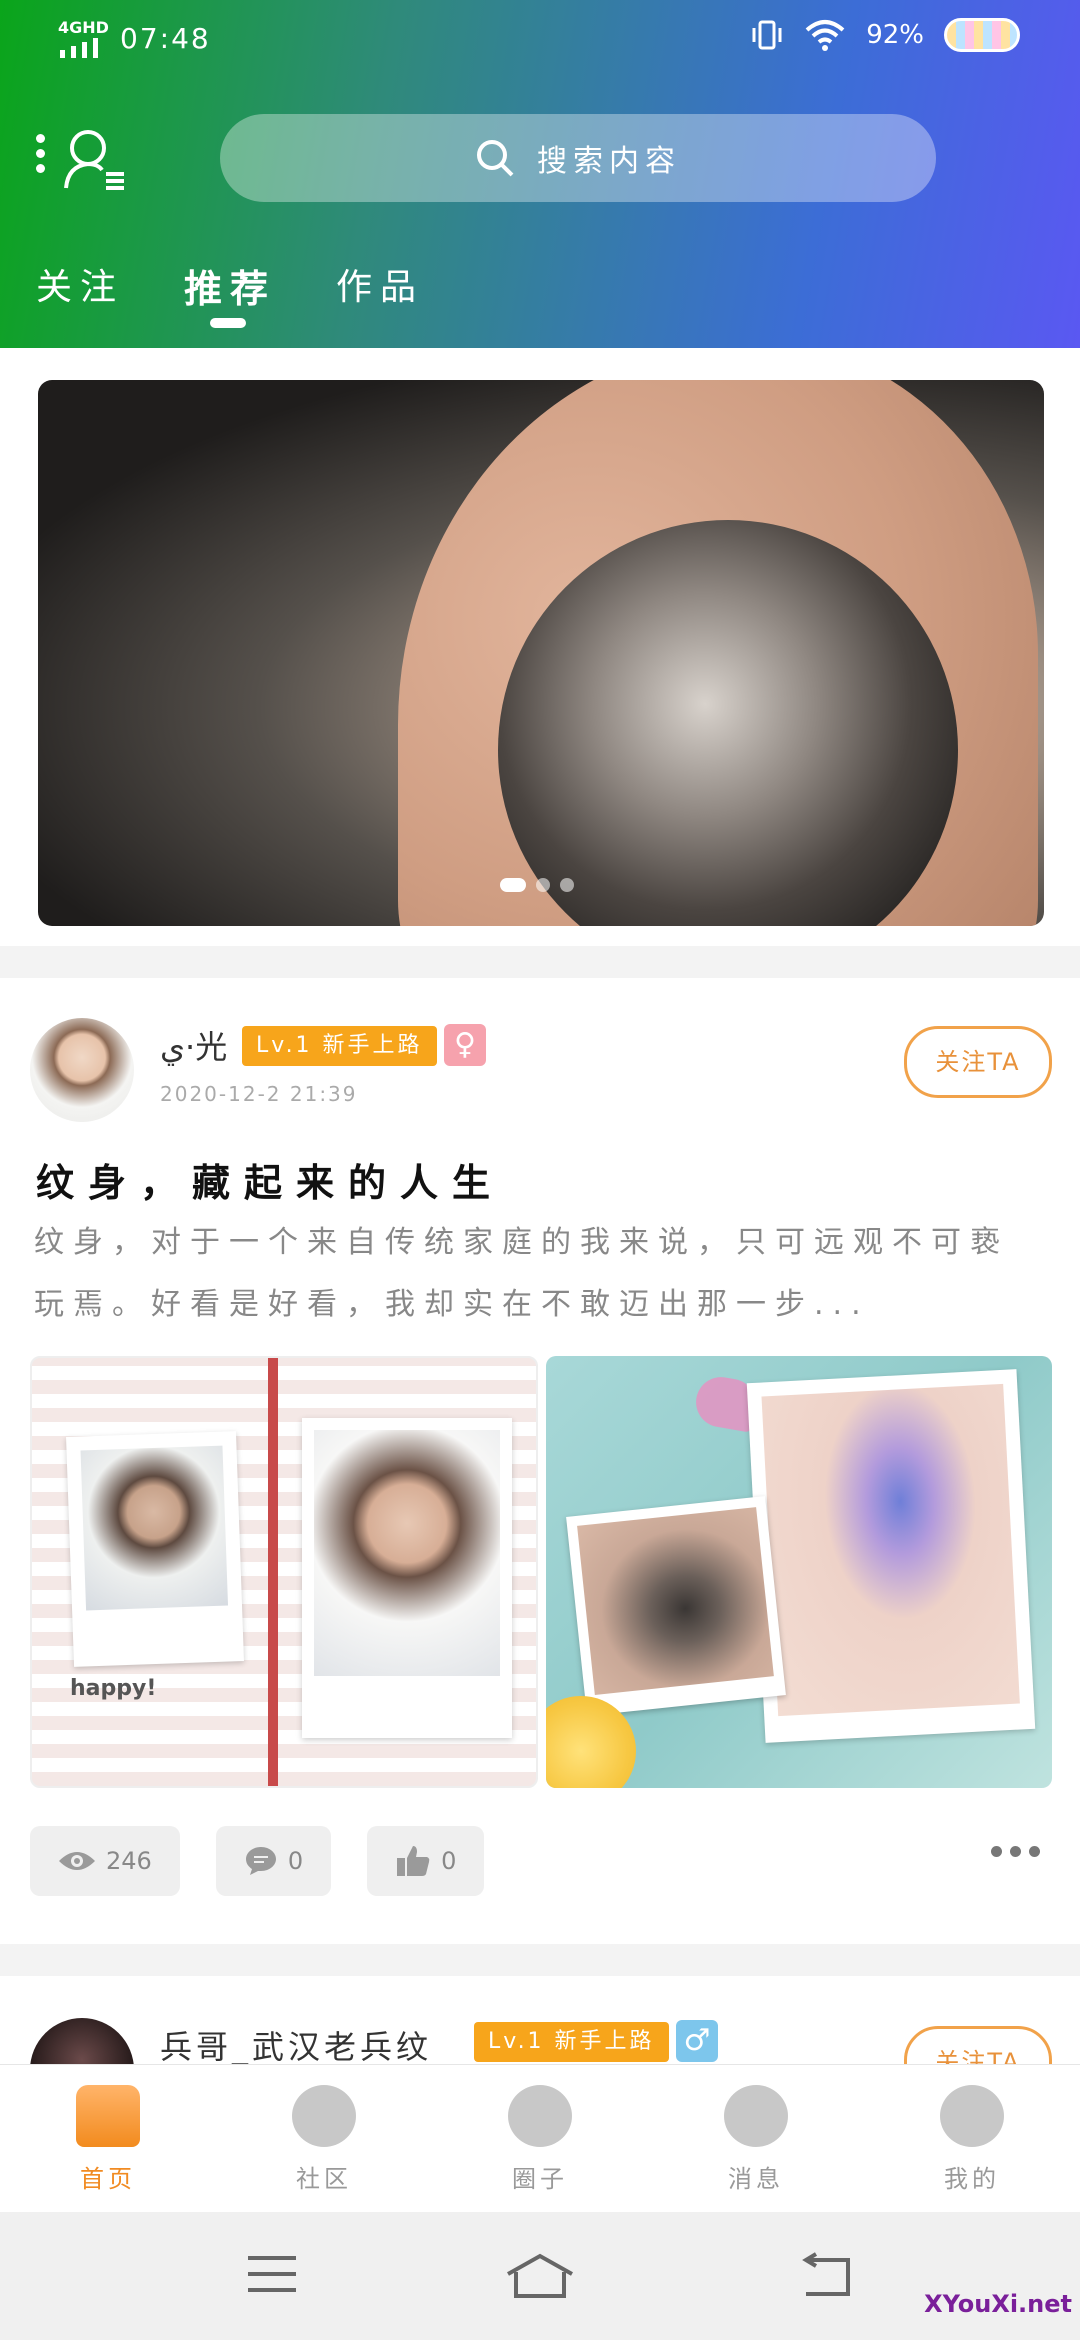 The image size is (1080, 2340). Describe the element at coordinates (270, 1179) in the screenshot. I see `post-title: 纹身，藏起来的人生` at that location.